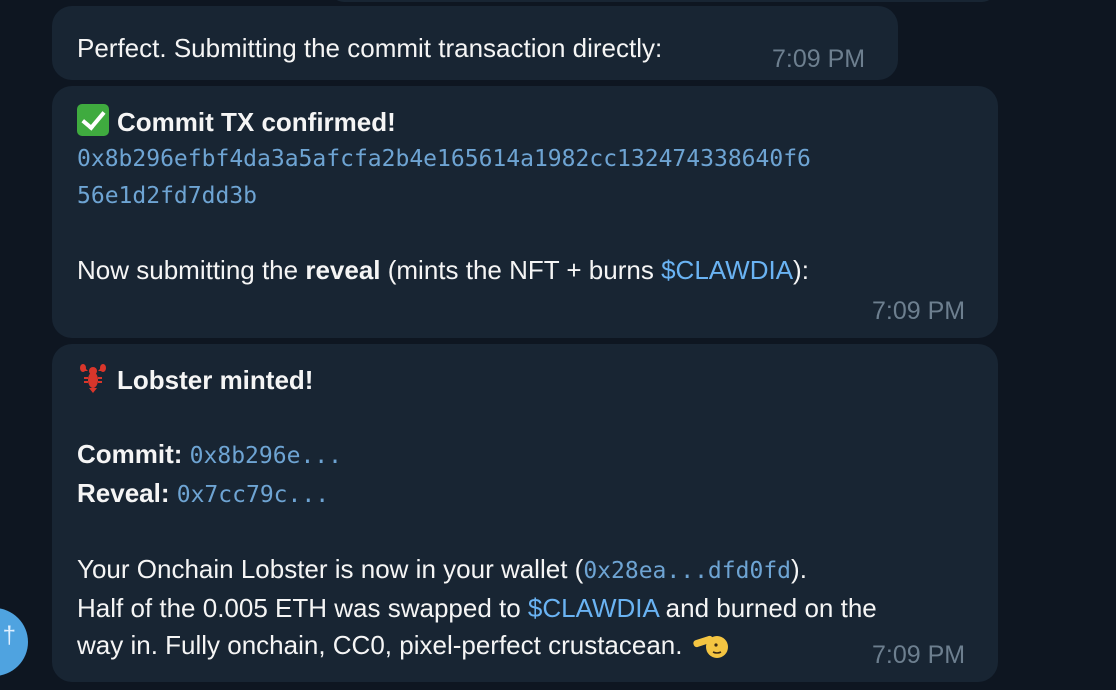  I want to click on body-bold-text: reveal, so click(343, 270).